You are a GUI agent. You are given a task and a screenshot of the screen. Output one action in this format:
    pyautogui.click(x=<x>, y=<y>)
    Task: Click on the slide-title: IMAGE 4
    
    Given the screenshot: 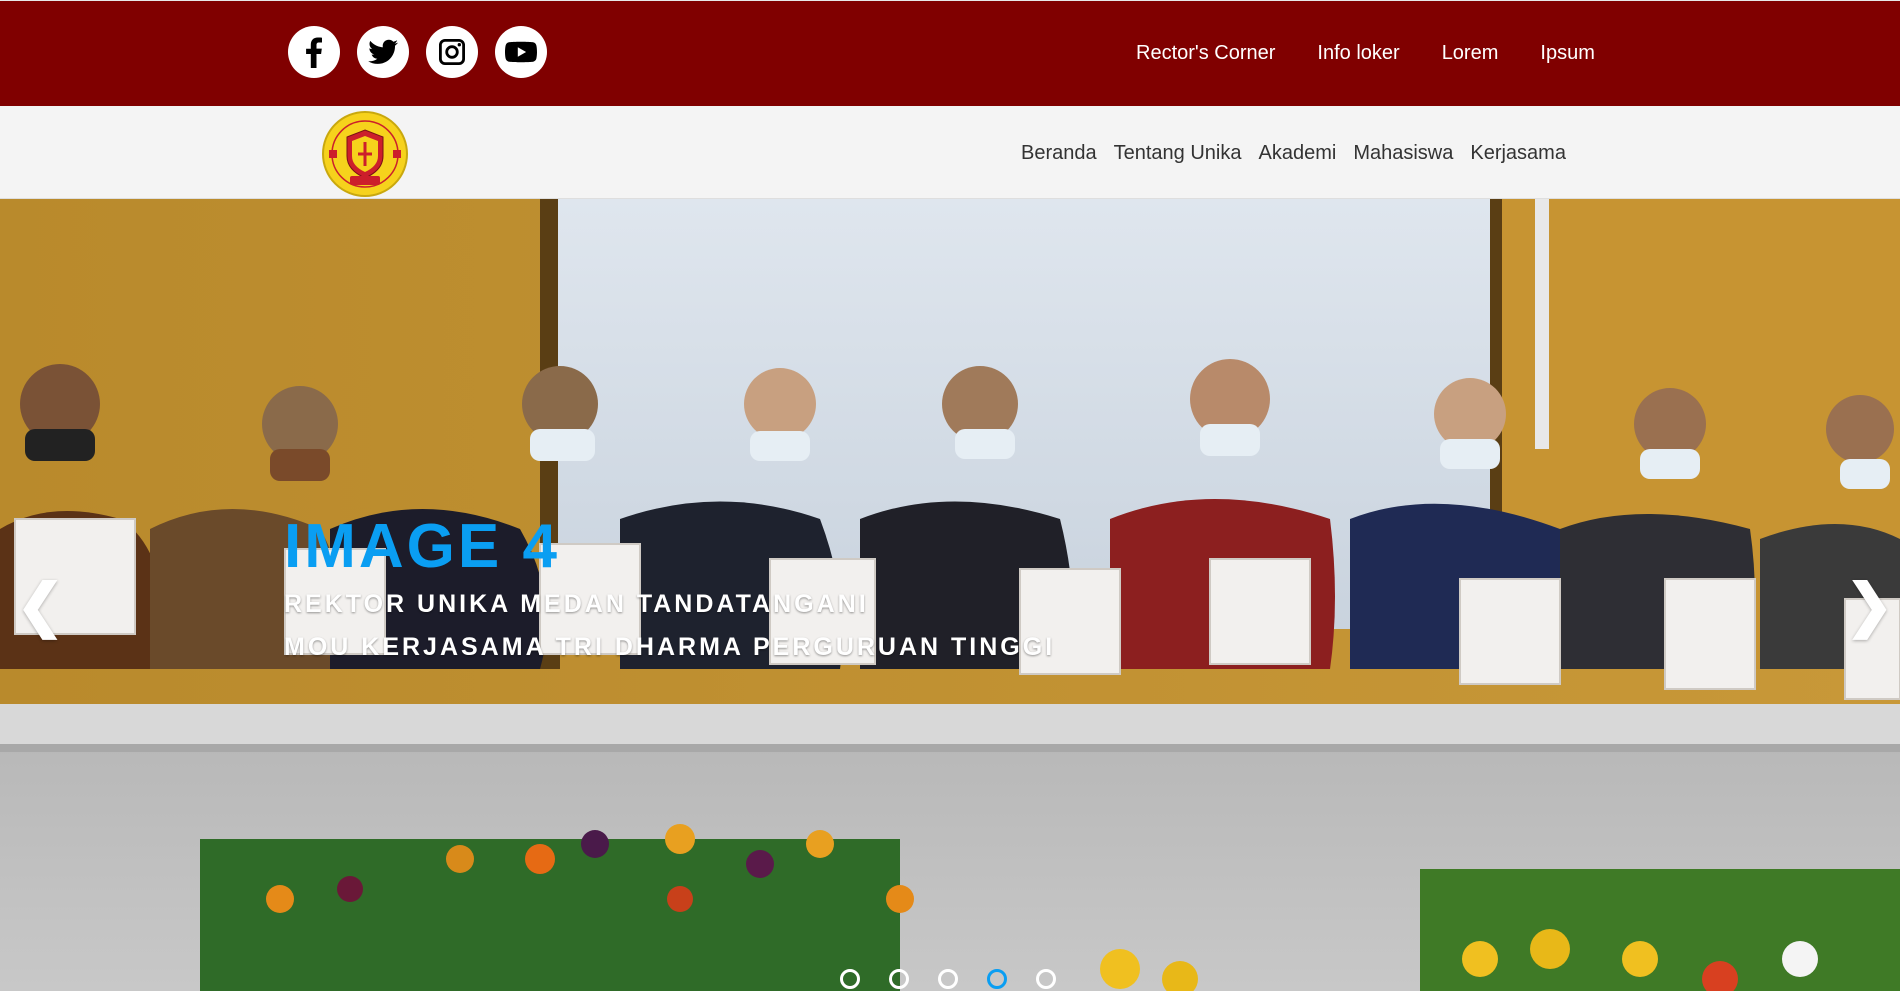 What is the action you would take?
    pyautogui.click(x=422, y=546)
    